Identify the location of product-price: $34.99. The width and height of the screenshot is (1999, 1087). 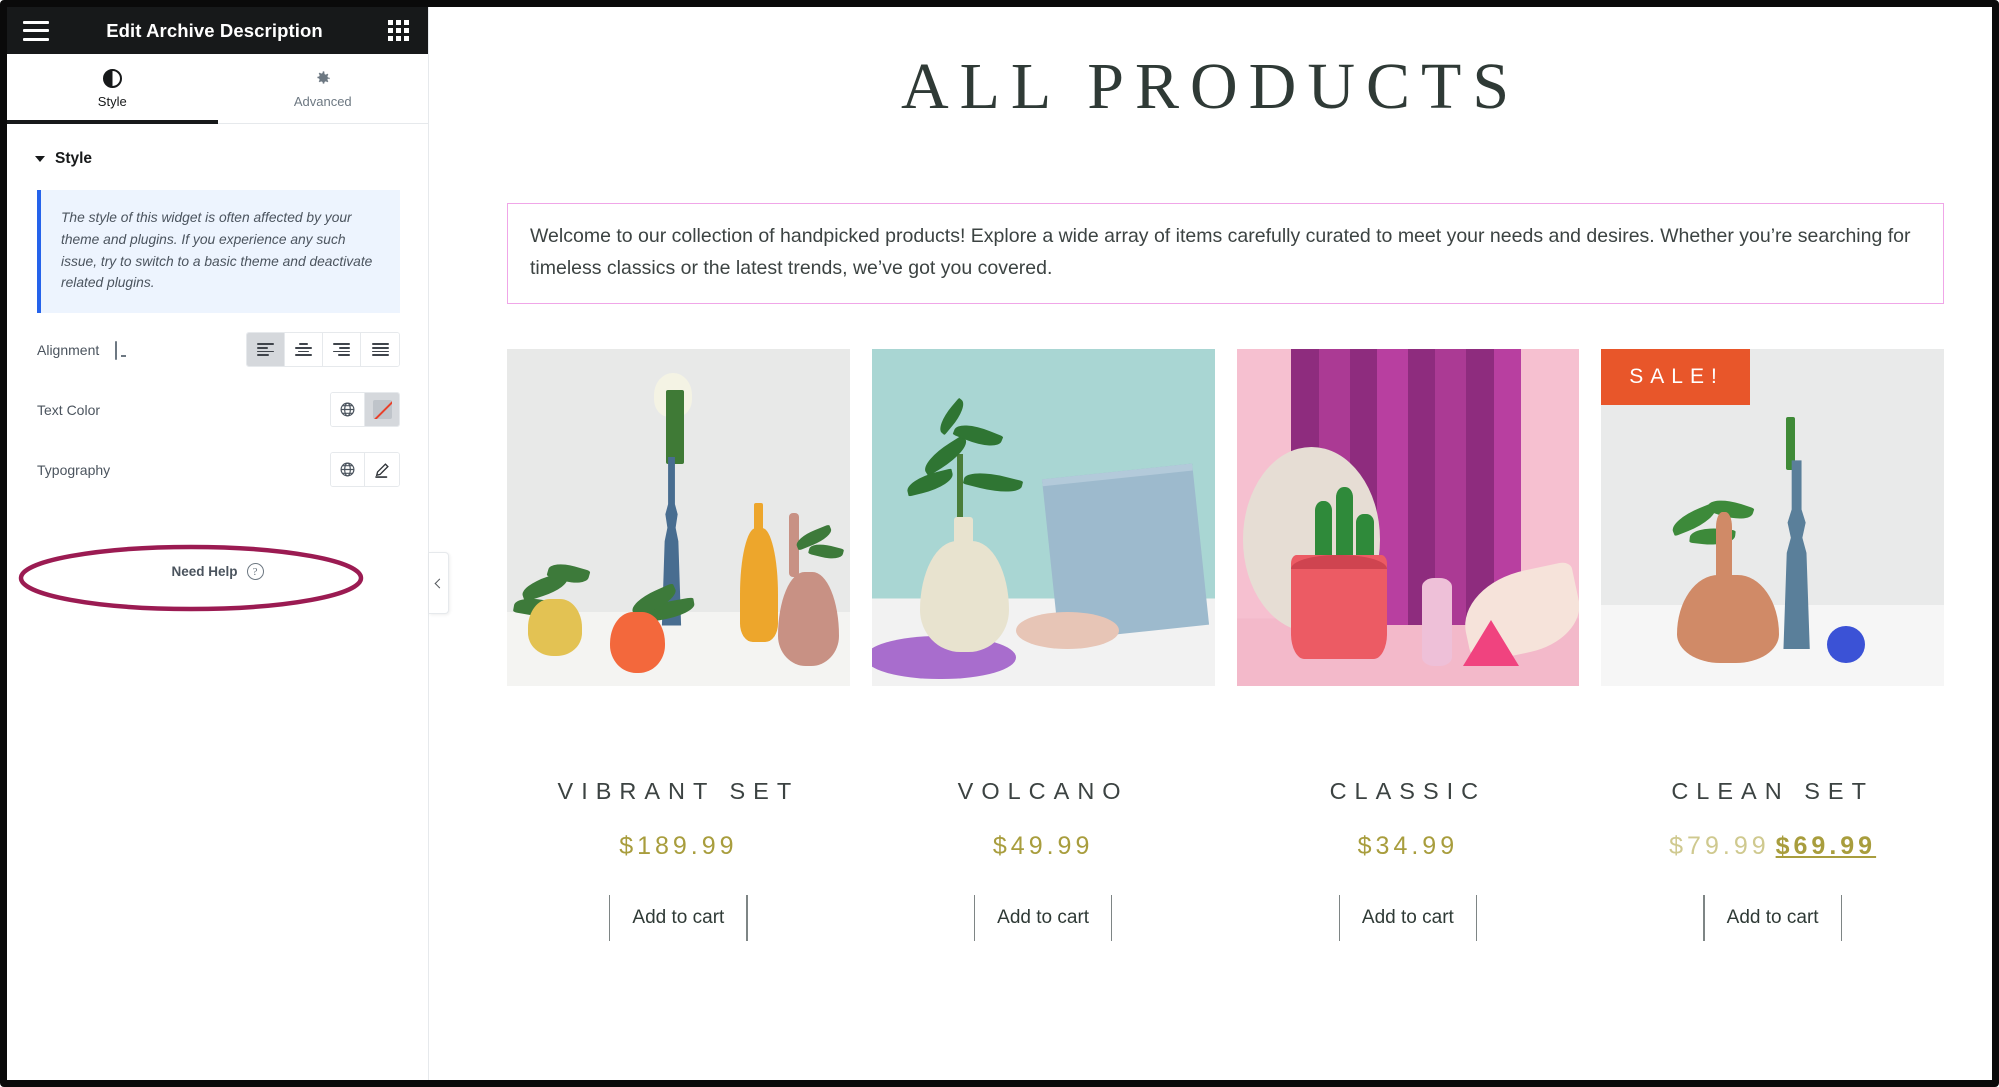
(1408, 846).